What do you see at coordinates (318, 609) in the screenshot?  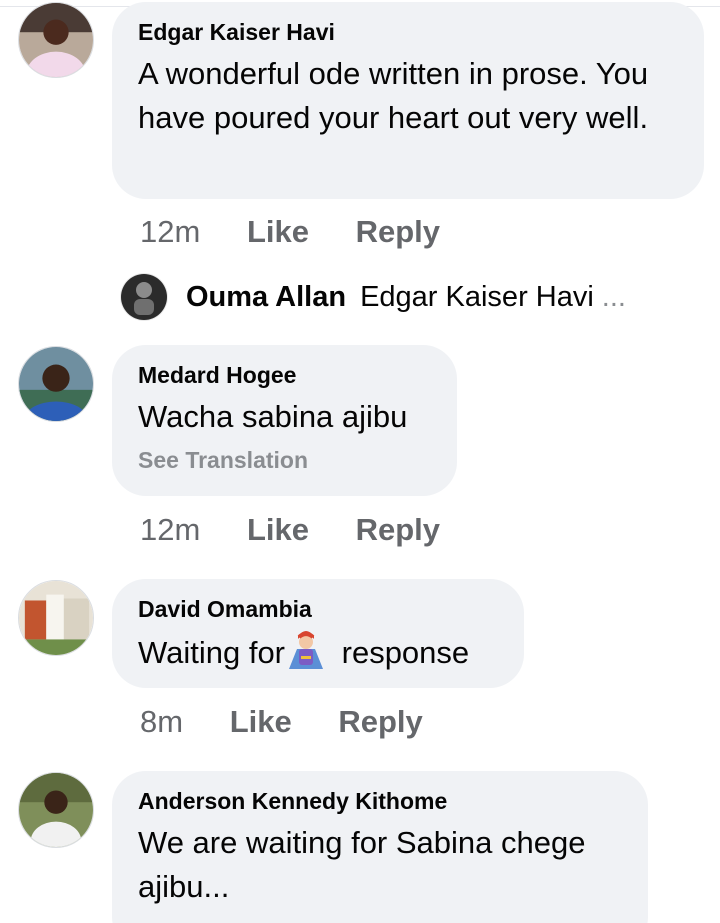 I see `comment-author: David Omambia` at bounding box center [318, 609].